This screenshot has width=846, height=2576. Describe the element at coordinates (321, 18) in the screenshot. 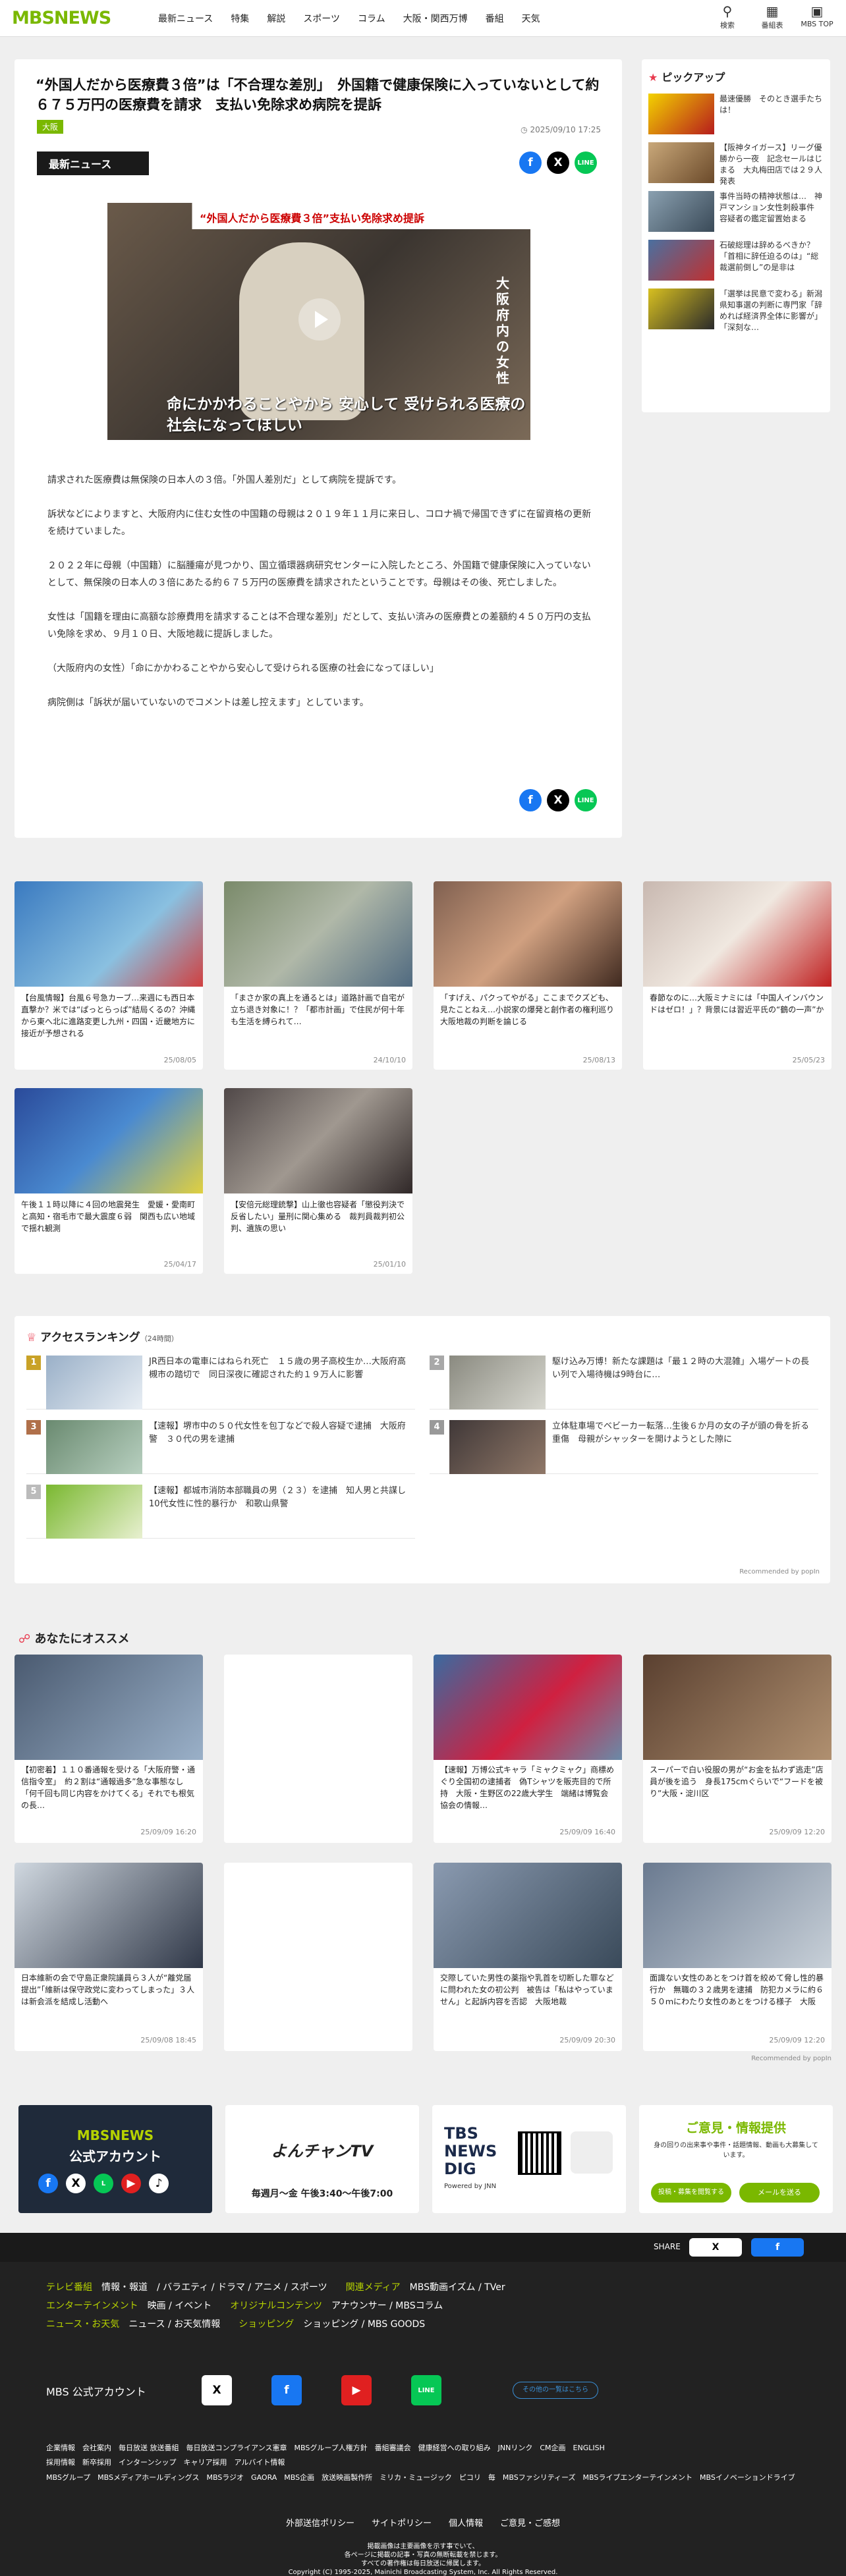

I see `nav-item: スポーツ` at that location.